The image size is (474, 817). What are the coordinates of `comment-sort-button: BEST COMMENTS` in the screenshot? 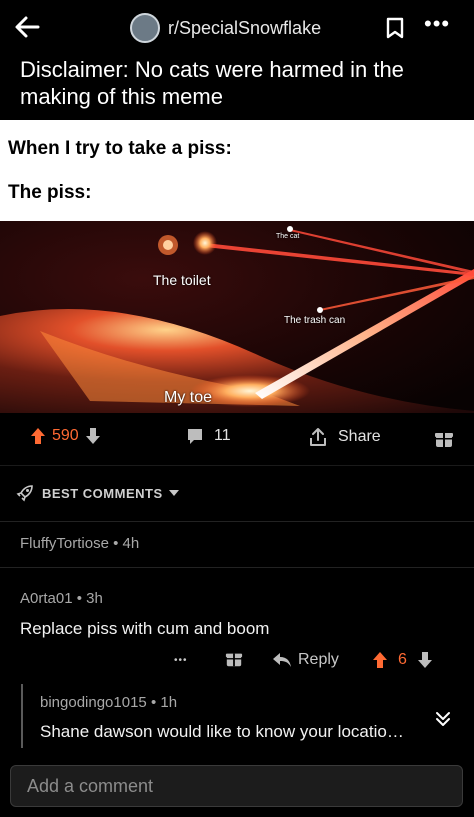 It's located at (97, 493).